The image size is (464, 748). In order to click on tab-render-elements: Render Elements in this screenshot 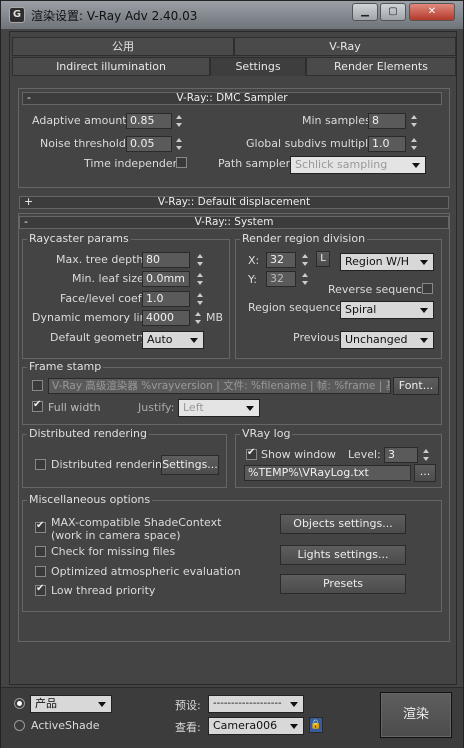, I will do `click(381, 66)`.